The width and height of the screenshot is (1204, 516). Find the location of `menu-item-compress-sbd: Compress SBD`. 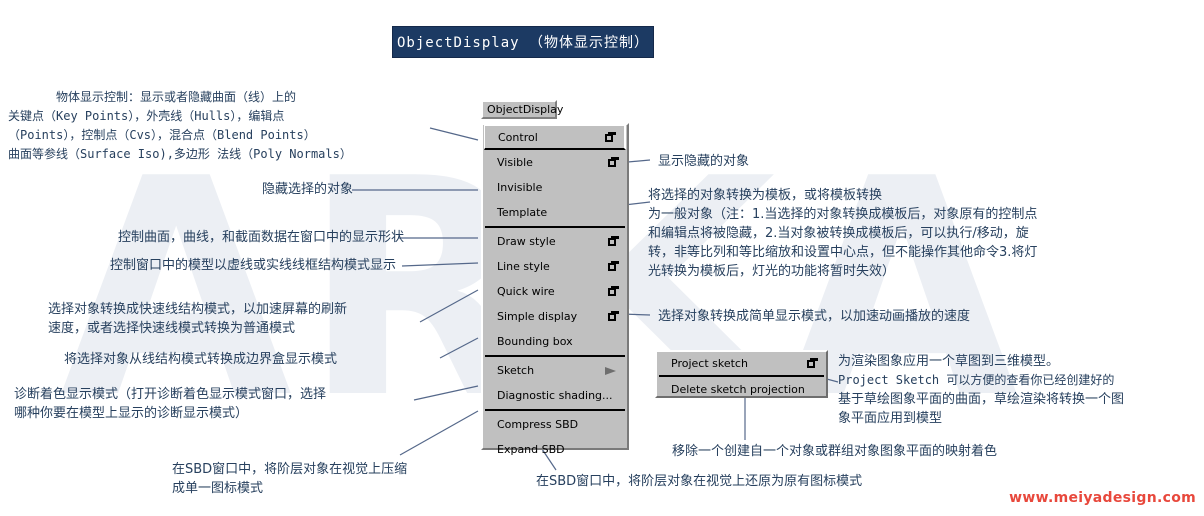

menu-item-compress-sbd: Compress SBD is located at coordinates (555, 424).